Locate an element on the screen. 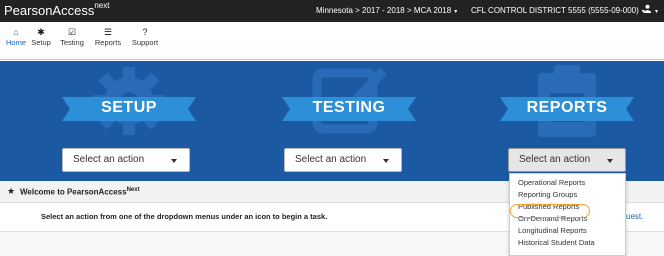 The image size is (664, 256). context-label: Minnesota > 2017 - 2018 > MCA 2018 is located at coordinates (384, 10).